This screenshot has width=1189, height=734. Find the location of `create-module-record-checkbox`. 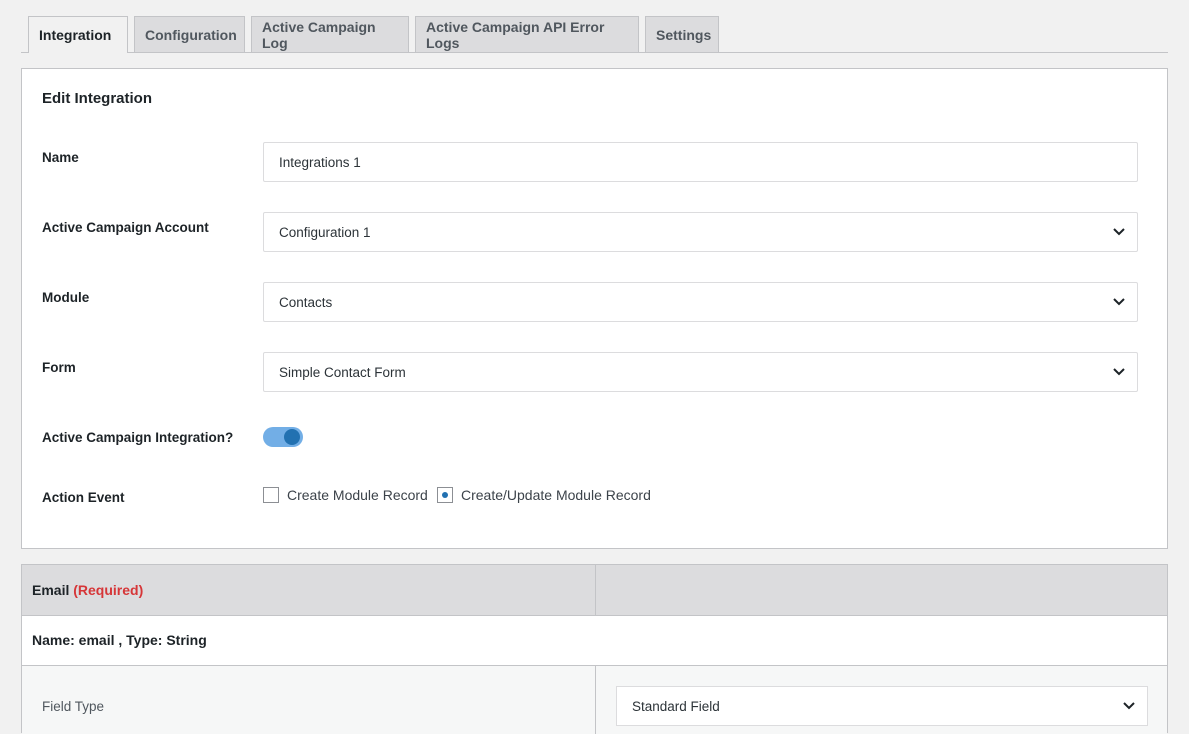

create-module-record-checkbox is located at coordinates (271, 495).